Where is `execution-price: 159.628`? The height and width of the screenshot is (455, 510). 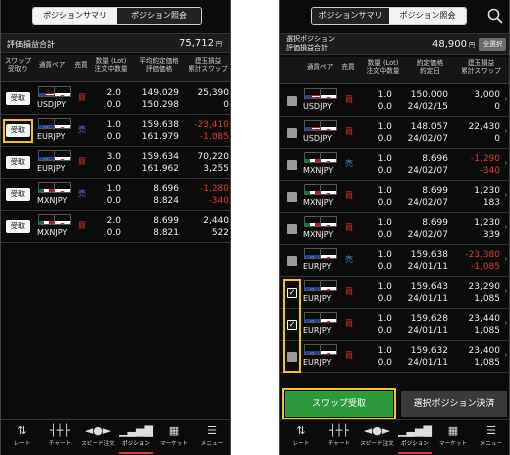
execution-price: 159.628 is located at coordinates (429, 319).